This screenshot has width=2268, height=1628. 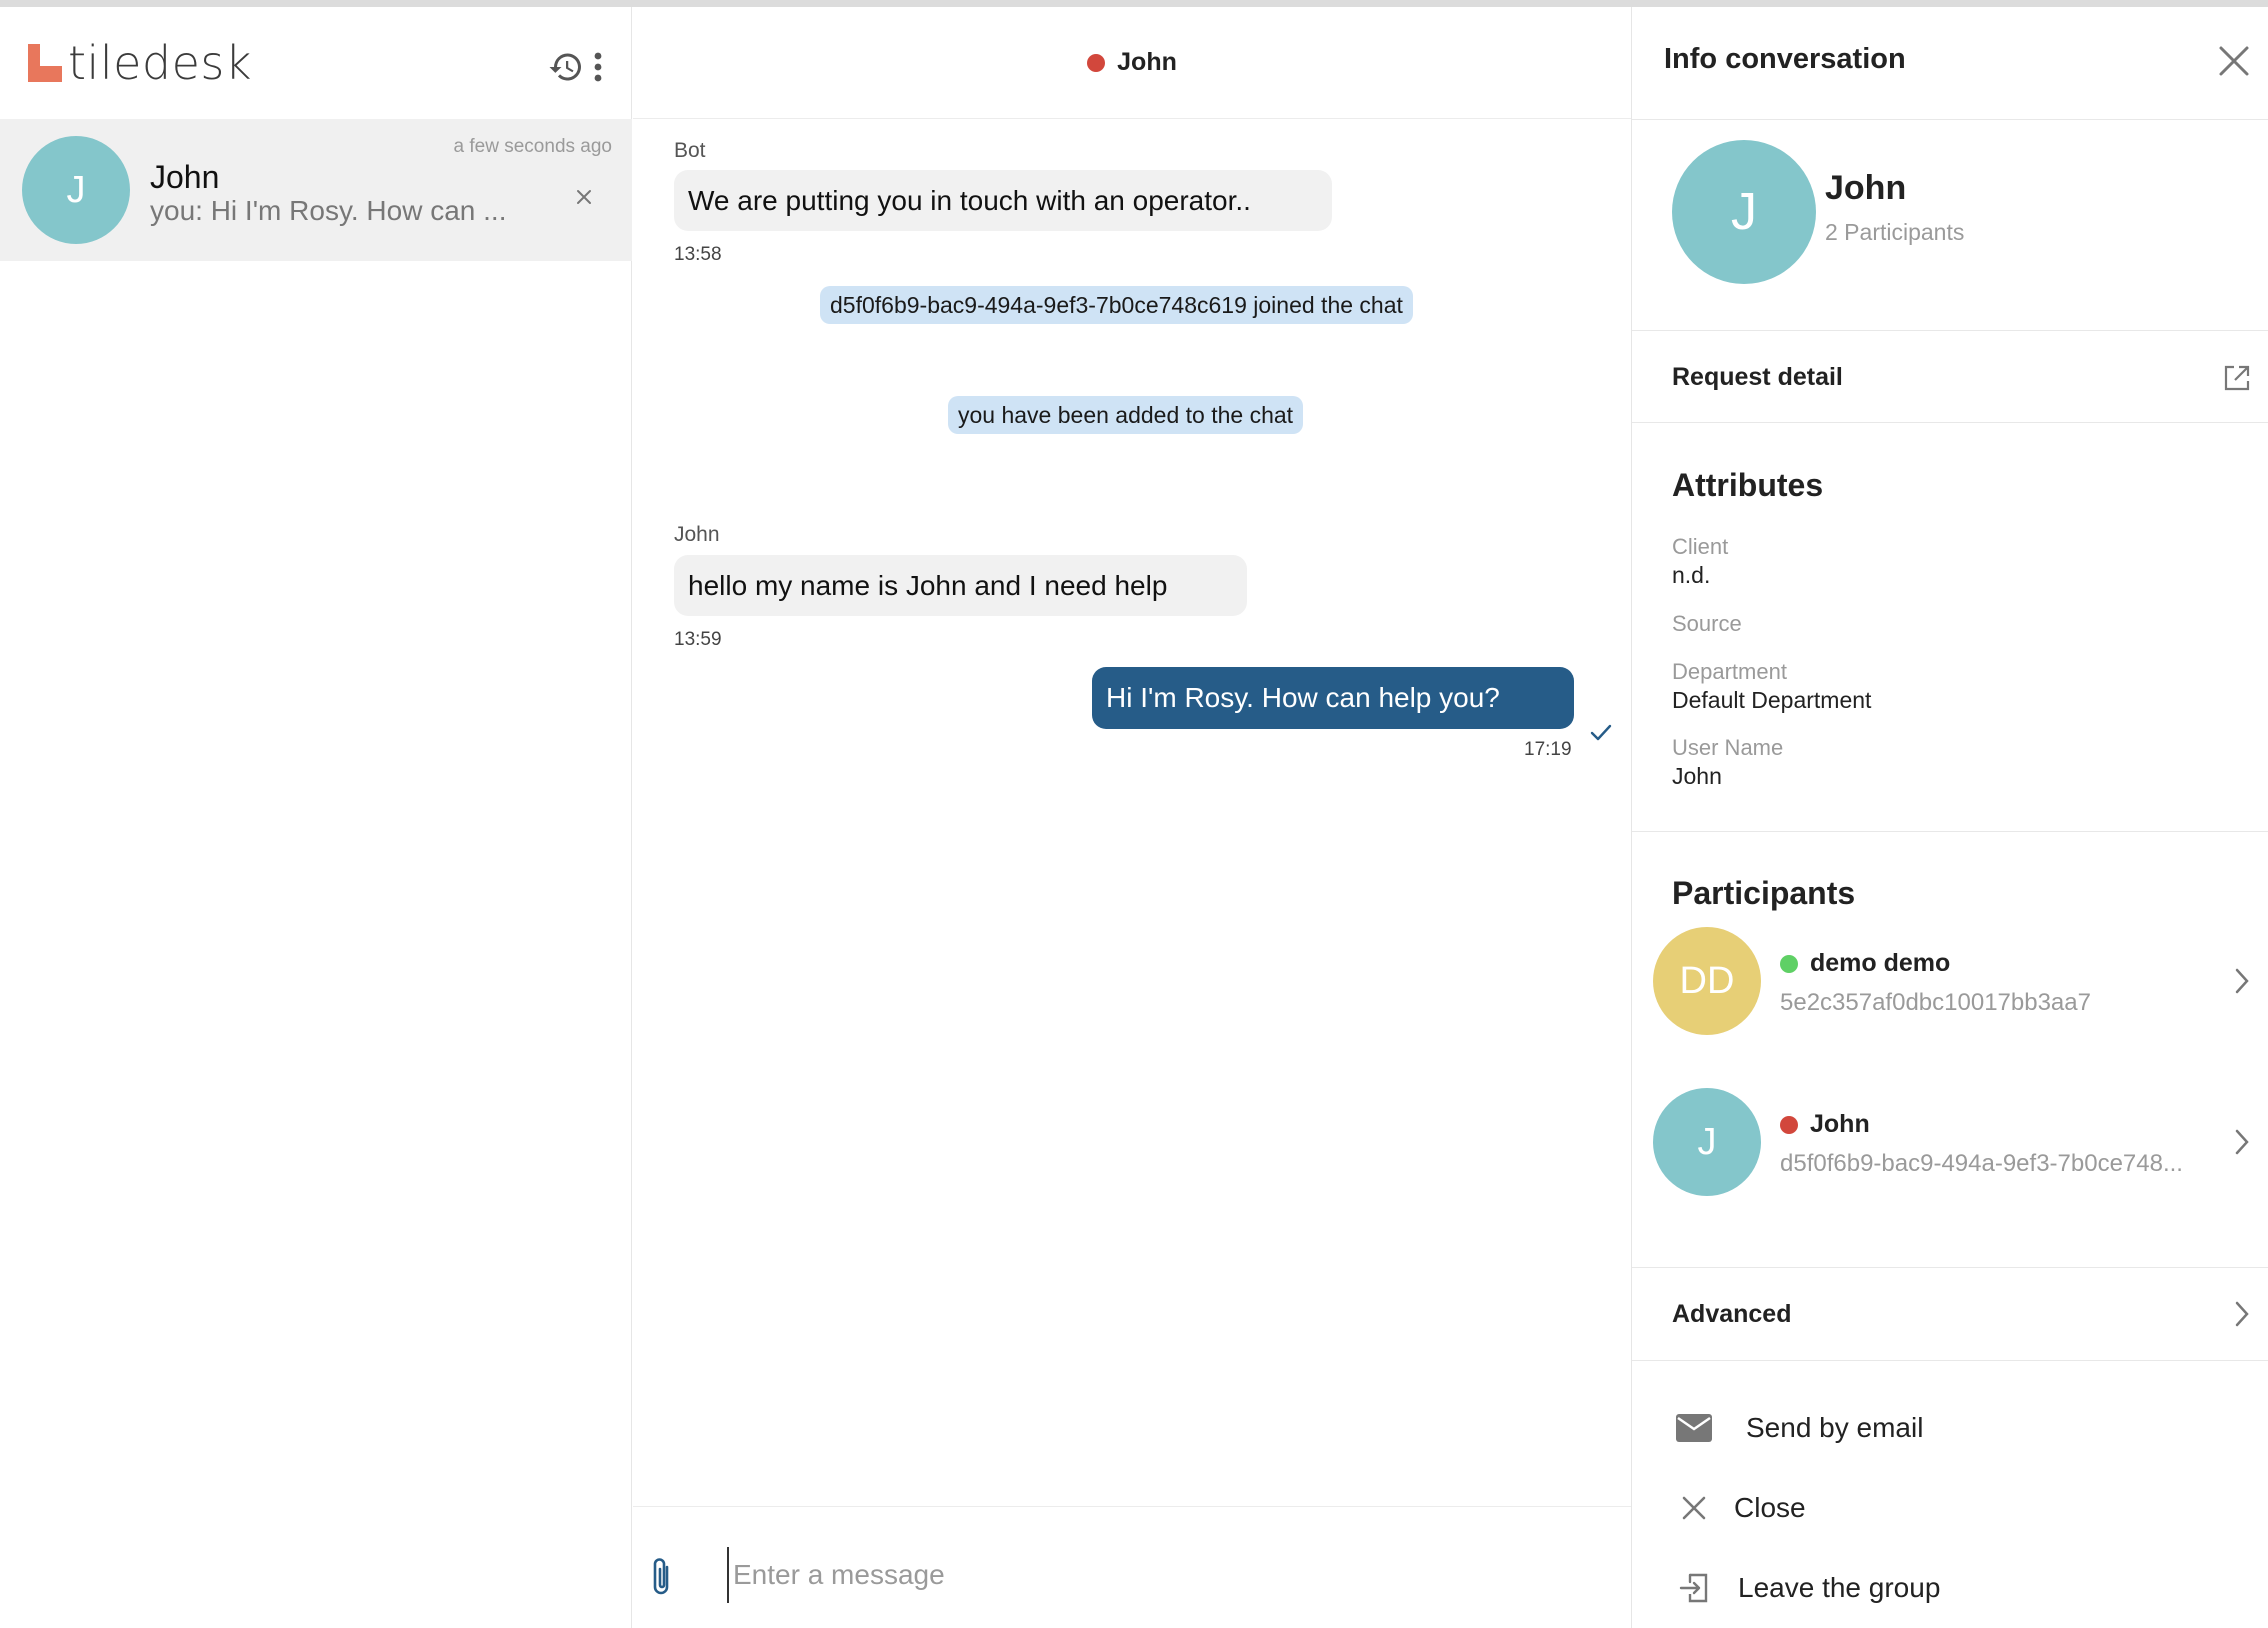 I want to click on close-conversation-icon, so click(x=584, y=197).